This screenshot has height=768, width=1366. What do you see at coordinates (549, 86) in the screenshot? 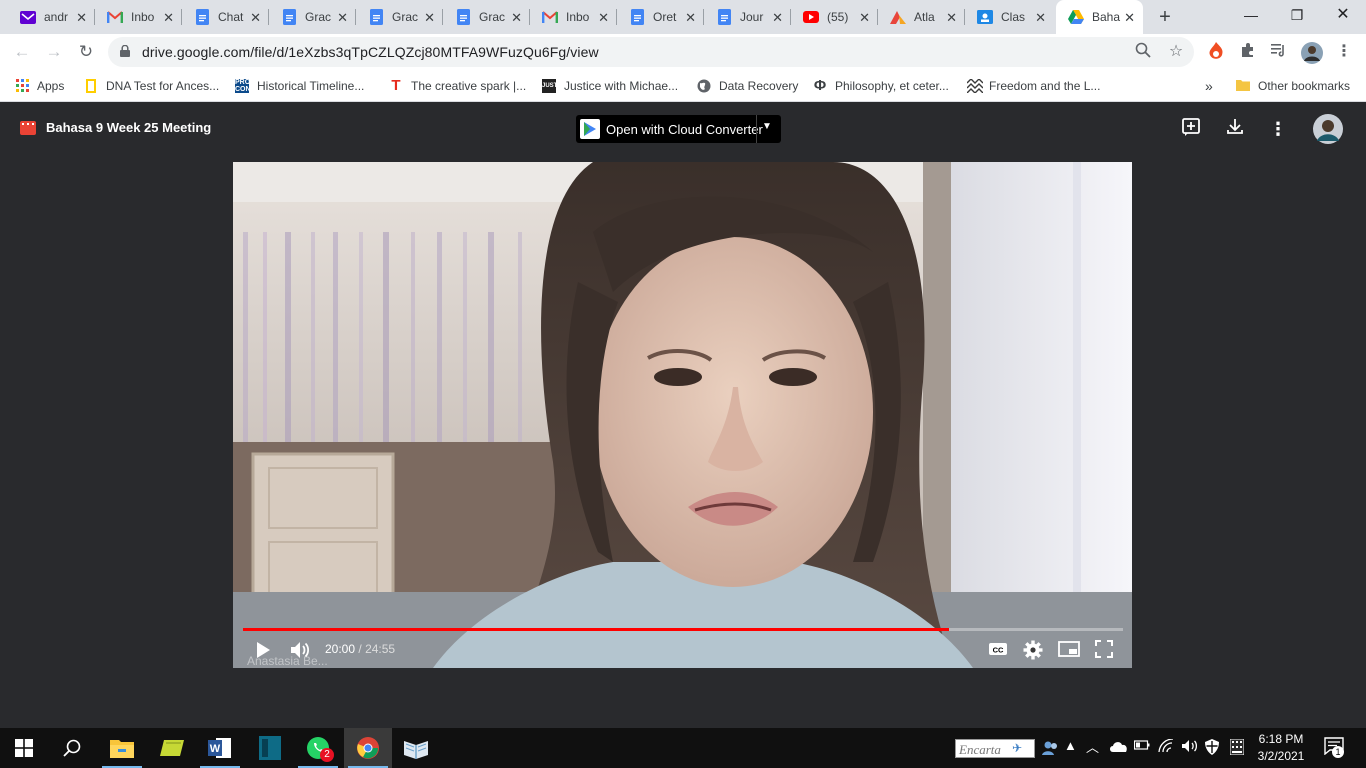
I see `justice-icon: JUST` at bounding box center [549, 86].